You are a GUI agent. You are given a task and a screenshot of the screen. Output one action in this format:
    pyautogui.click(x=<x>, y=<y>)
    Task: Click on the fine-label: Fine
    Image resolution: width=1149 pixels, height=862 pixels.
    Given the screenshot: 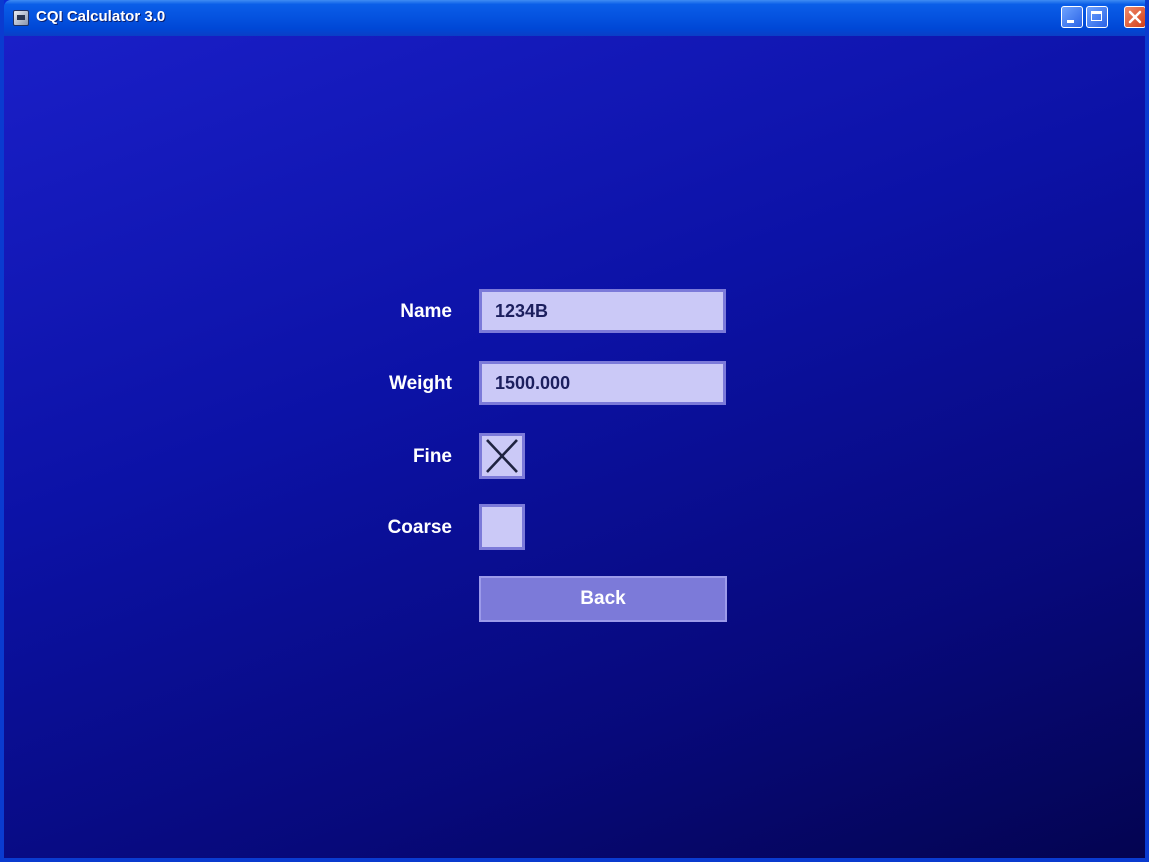 What is the action you would take?
    pyautogui.click(x=432, y=456)
    